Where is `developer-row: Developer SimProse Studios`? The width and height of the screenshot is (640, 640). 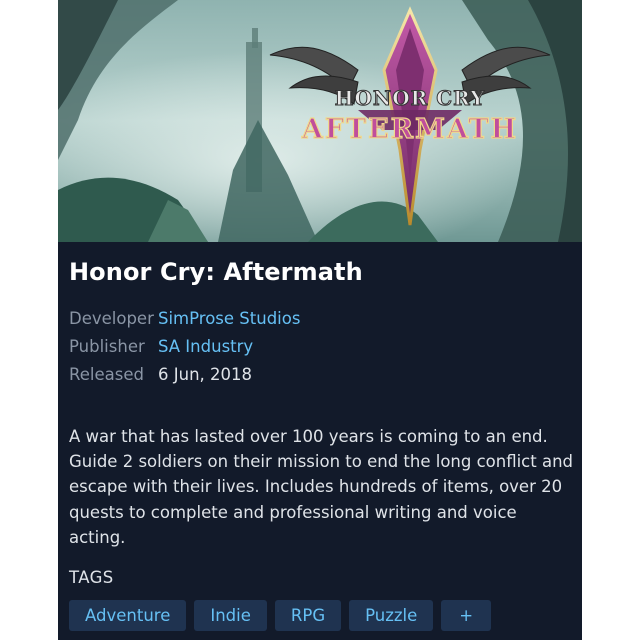 developer-row: Developer SimProse Studios is located at coordinates (184, 319).